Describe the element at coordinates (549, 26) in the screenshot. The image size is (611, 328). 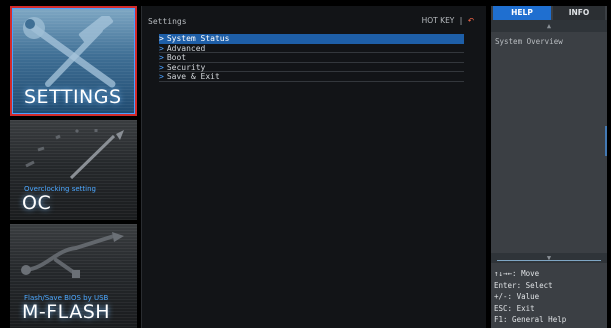
I see `scroll-up-icon: ▲` at that location.